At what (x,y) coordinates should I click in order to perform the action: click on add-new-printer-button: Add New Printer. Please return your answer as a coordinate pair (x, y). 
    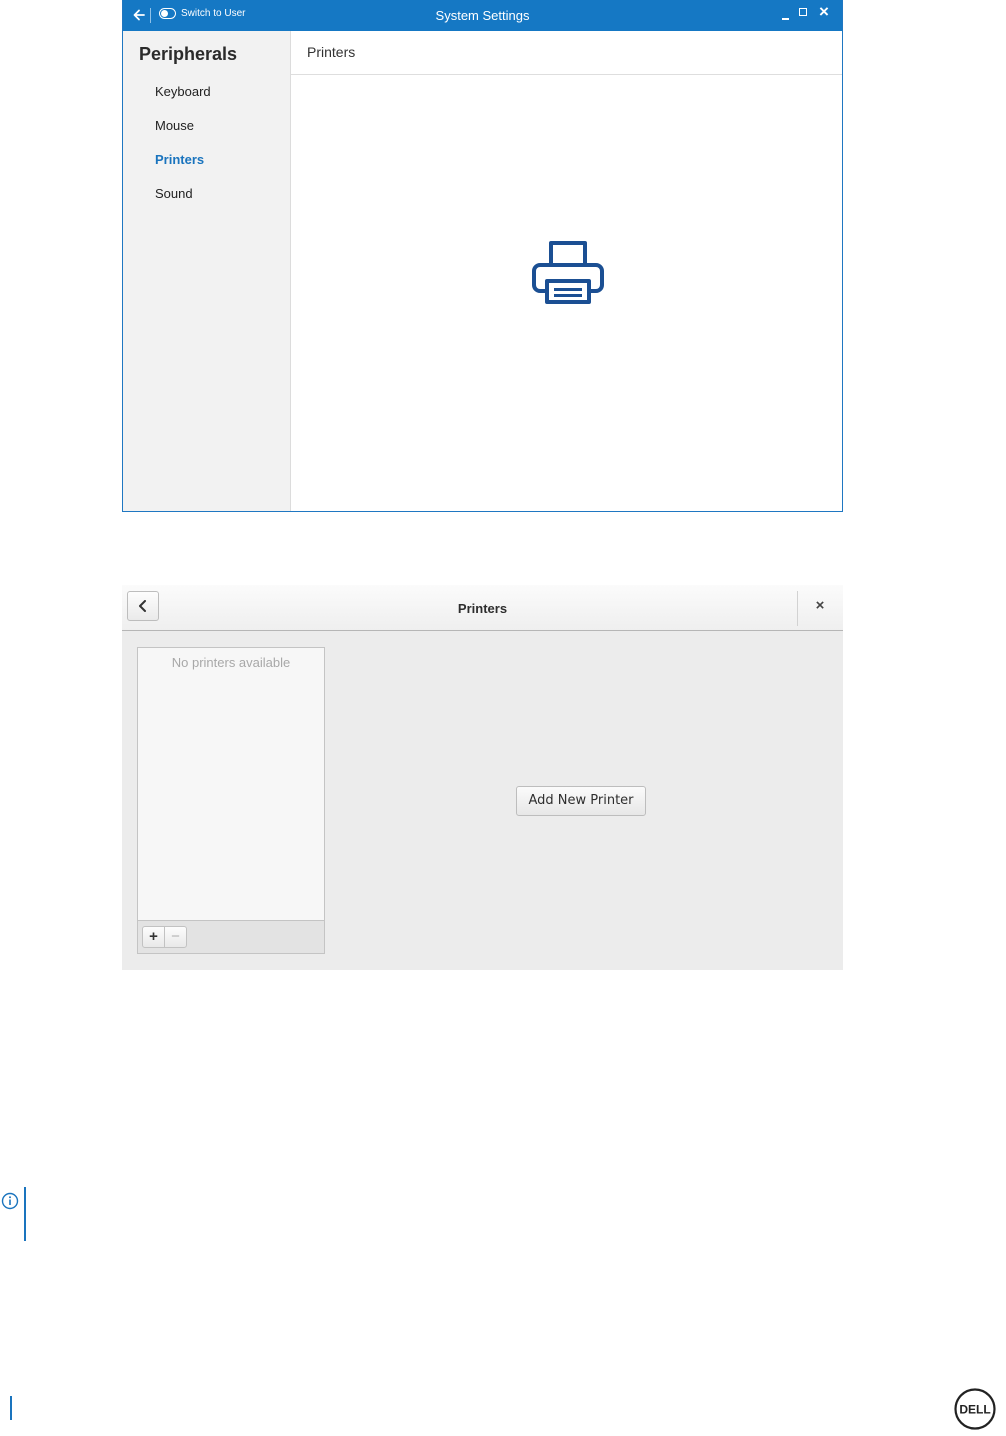
    Looking at the image, I should click on (581, 801).